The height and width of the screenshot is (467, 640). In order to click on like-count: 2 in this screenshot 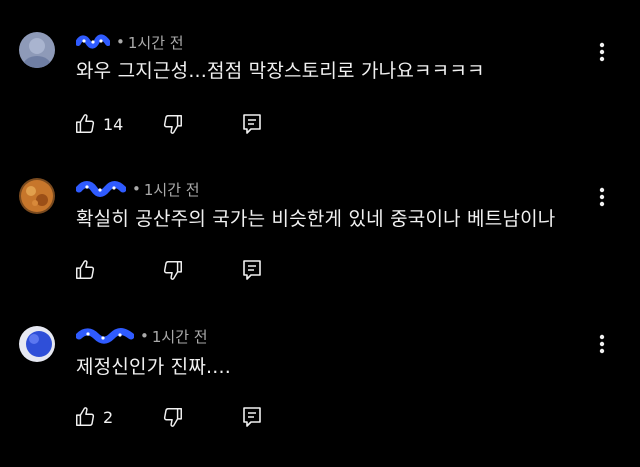, I will do `click(108, 417)`.